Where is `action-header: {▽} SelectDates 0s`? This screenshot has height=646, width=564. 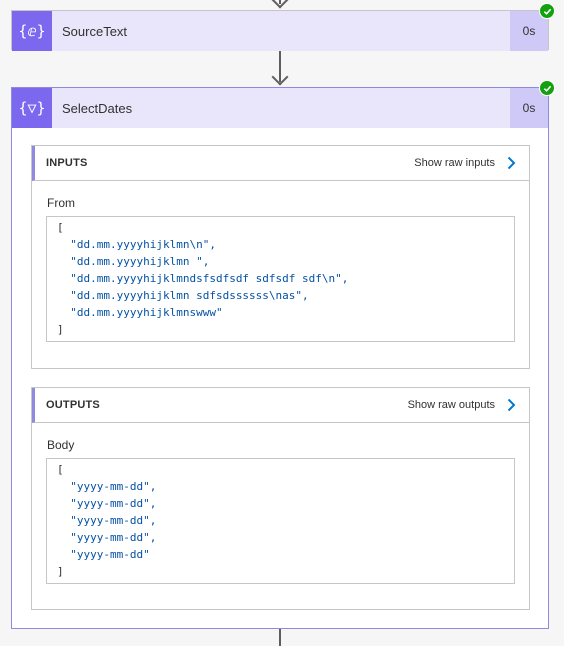 action-header: {▽} SelectDates 0s is located at coordinates (280, 108).